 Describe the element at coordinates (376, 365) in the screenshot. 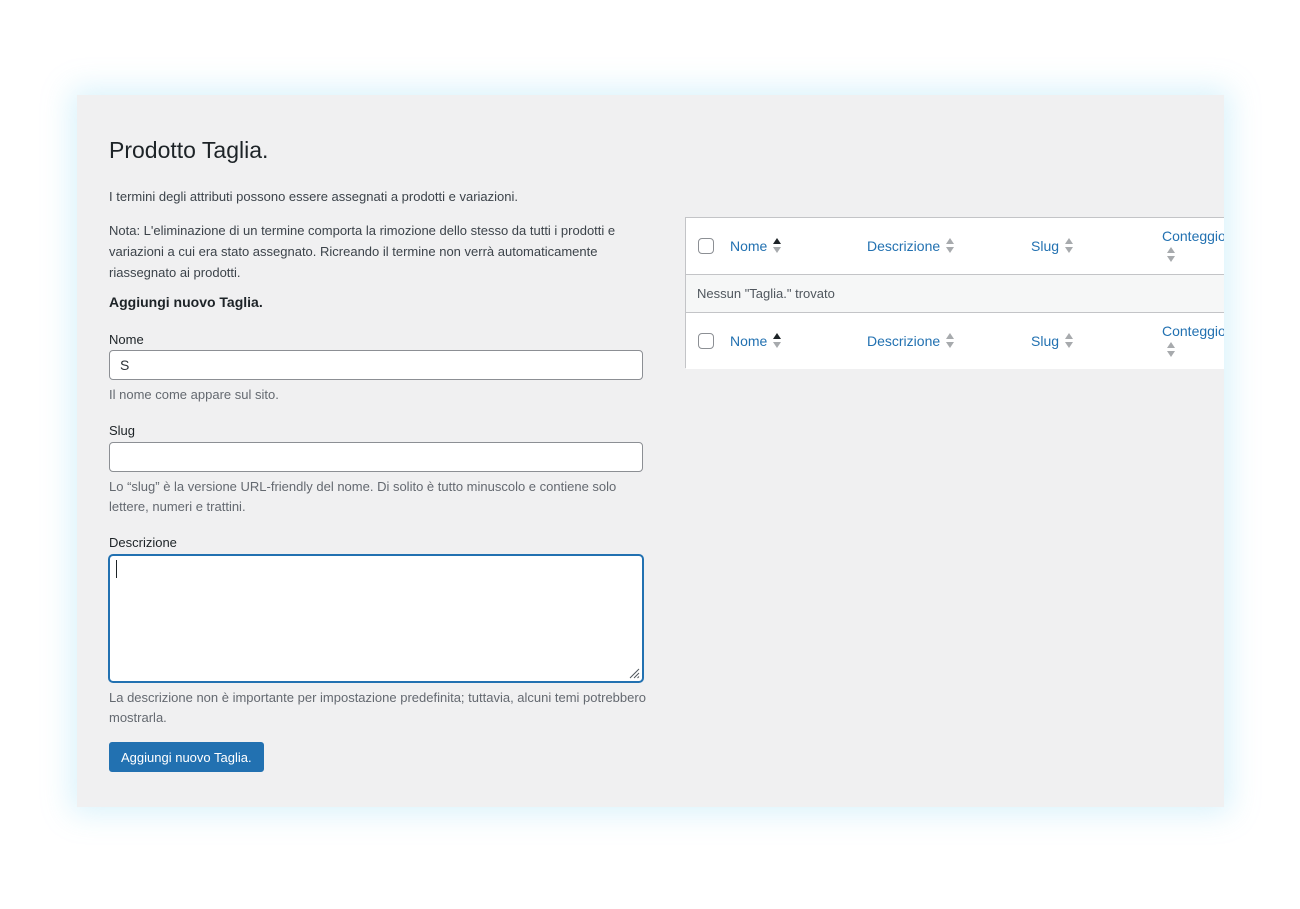

I see `name-input` at that location.